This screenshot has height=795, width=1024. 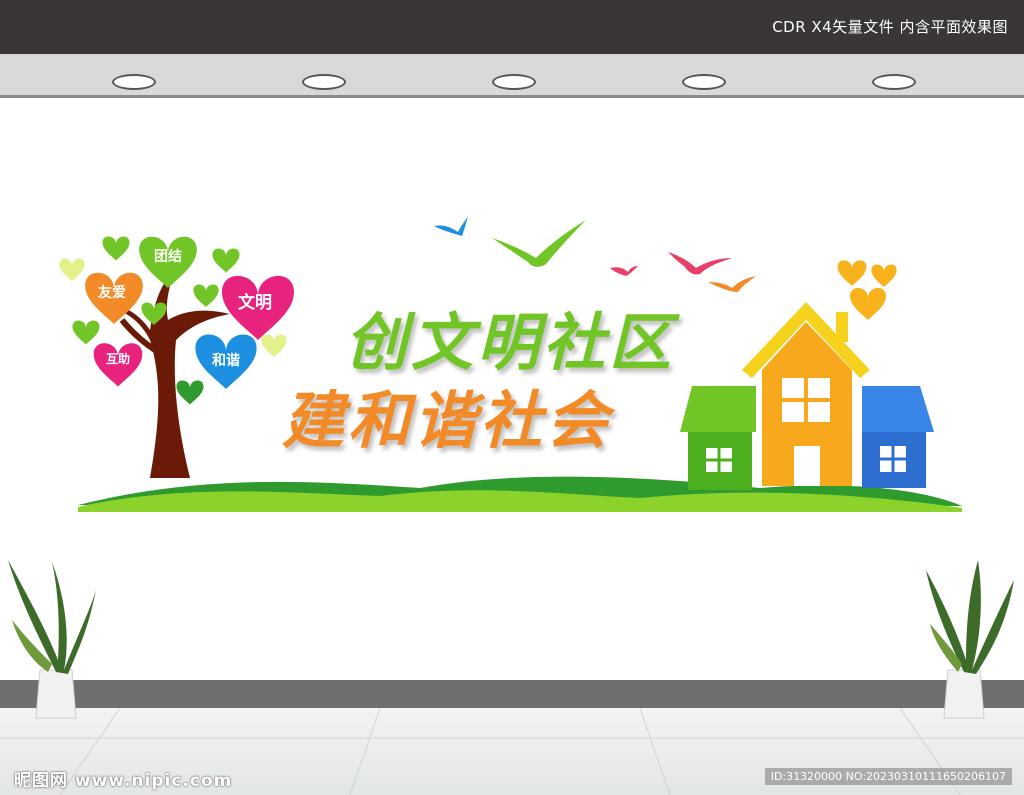 I want to click on heart-label-hexie: 和谐, so click(x=226, y=361).